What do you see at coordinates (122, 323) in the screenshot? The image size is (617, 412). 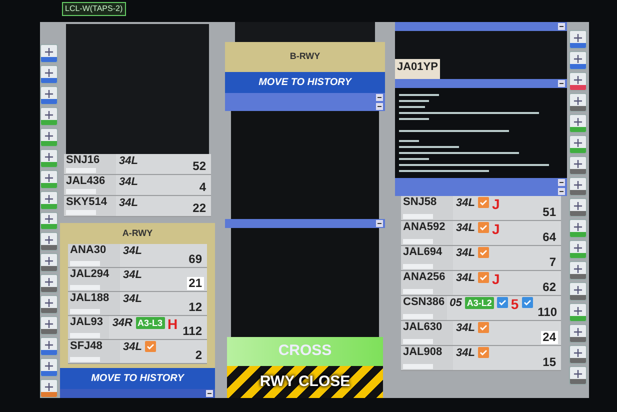 I see `runway: 34R` at bounding box center [122, 323].